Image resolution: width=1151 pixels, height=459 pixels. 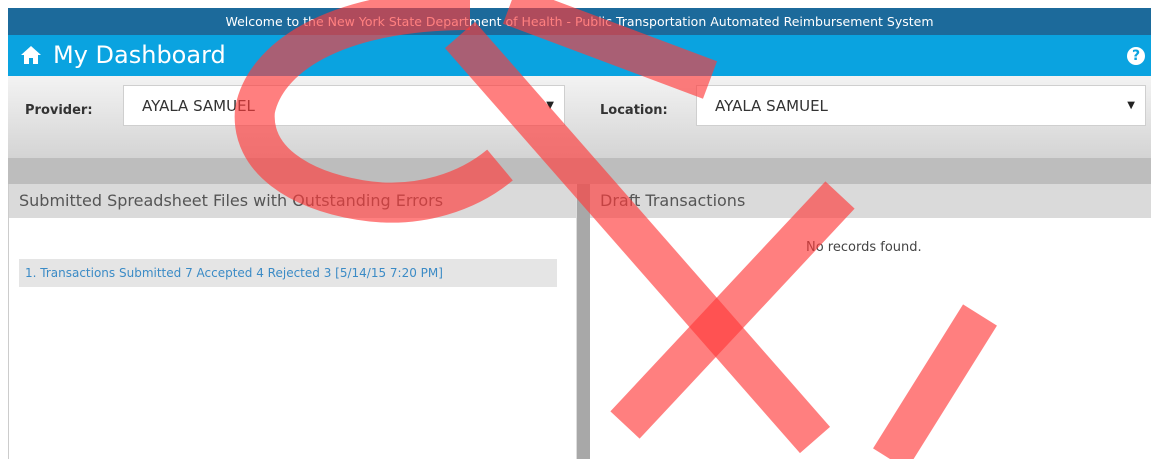 What do you see at coordinates (921, 105) in the screenshot?
I see `location-select: AYALA SAMUEL ▼` at bounding box center [921, 105].